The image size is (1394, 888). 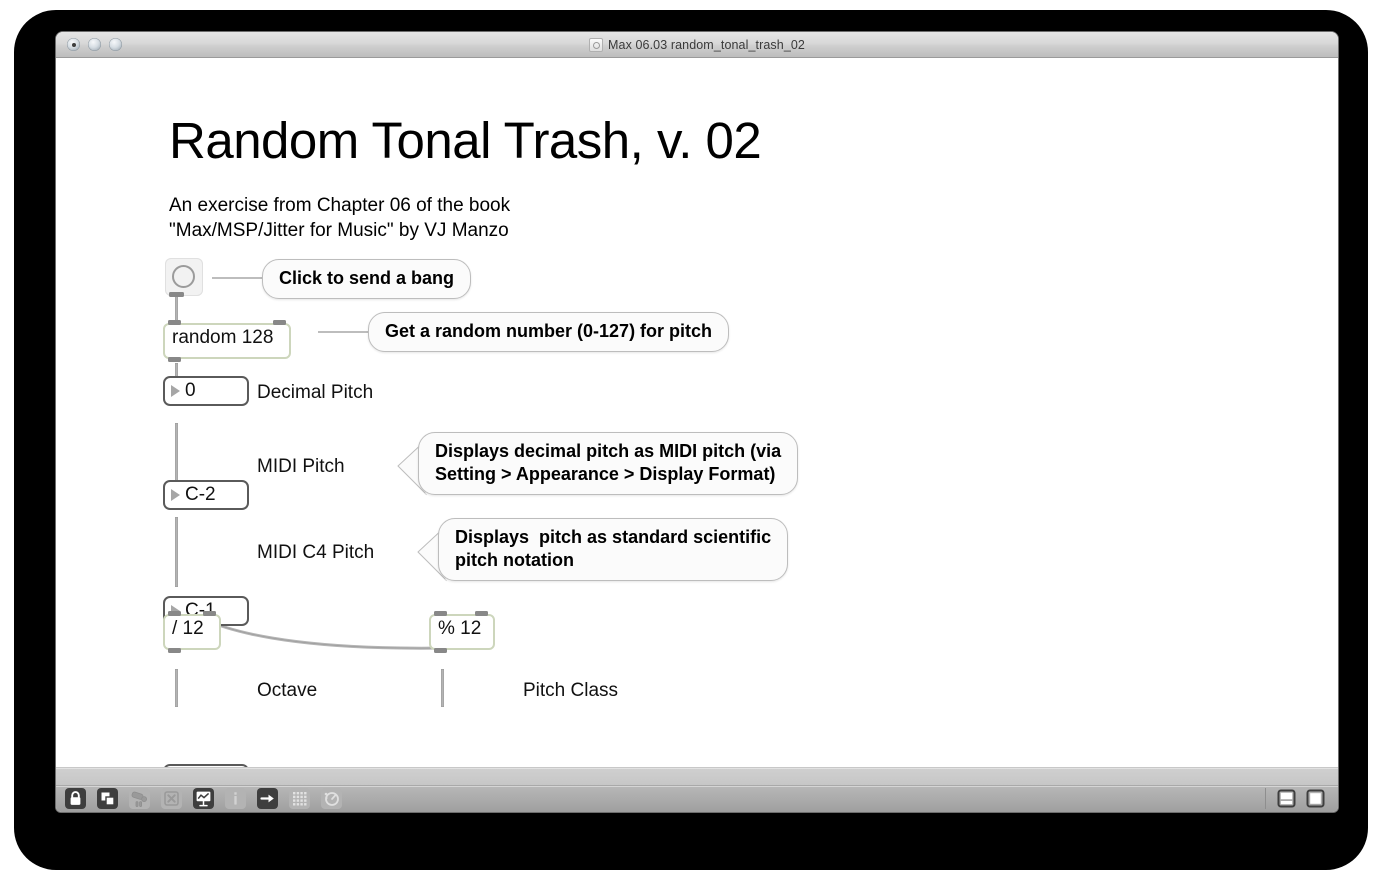 I want to click on modulo-object: % 12, so click(x=462, y=632).